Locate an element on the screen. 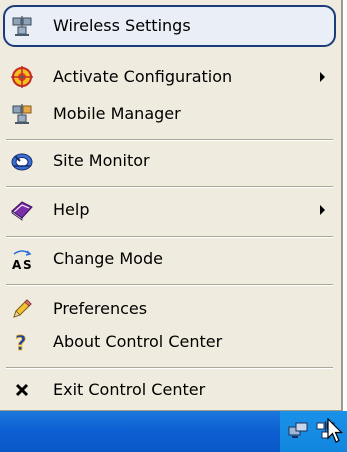 Image resolution: width=347 pixels, height=452 pixels. menu-item-help: Help is located at coordinates (169, 210).